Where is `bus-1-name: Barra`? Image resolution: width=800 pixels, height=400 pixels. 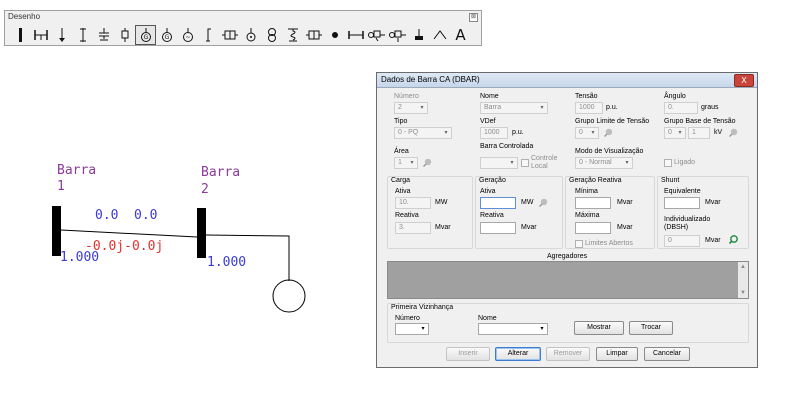
bus-1-name: Barra is located at coordinates (77, 170).